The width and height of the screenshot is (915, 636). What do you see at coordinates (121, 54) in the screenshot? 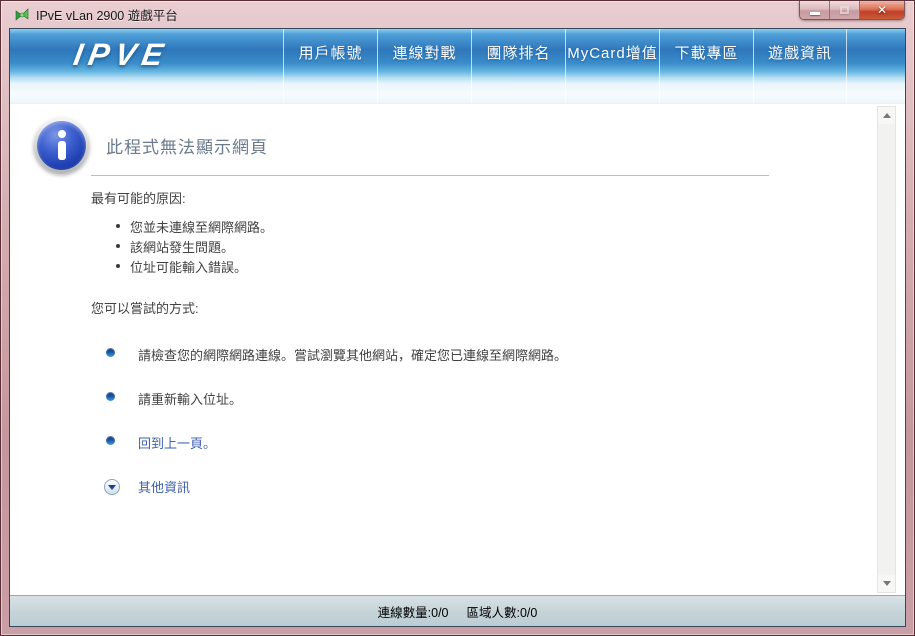
I see `ipve-logo: IPVE` at bounding box center [121, 54].